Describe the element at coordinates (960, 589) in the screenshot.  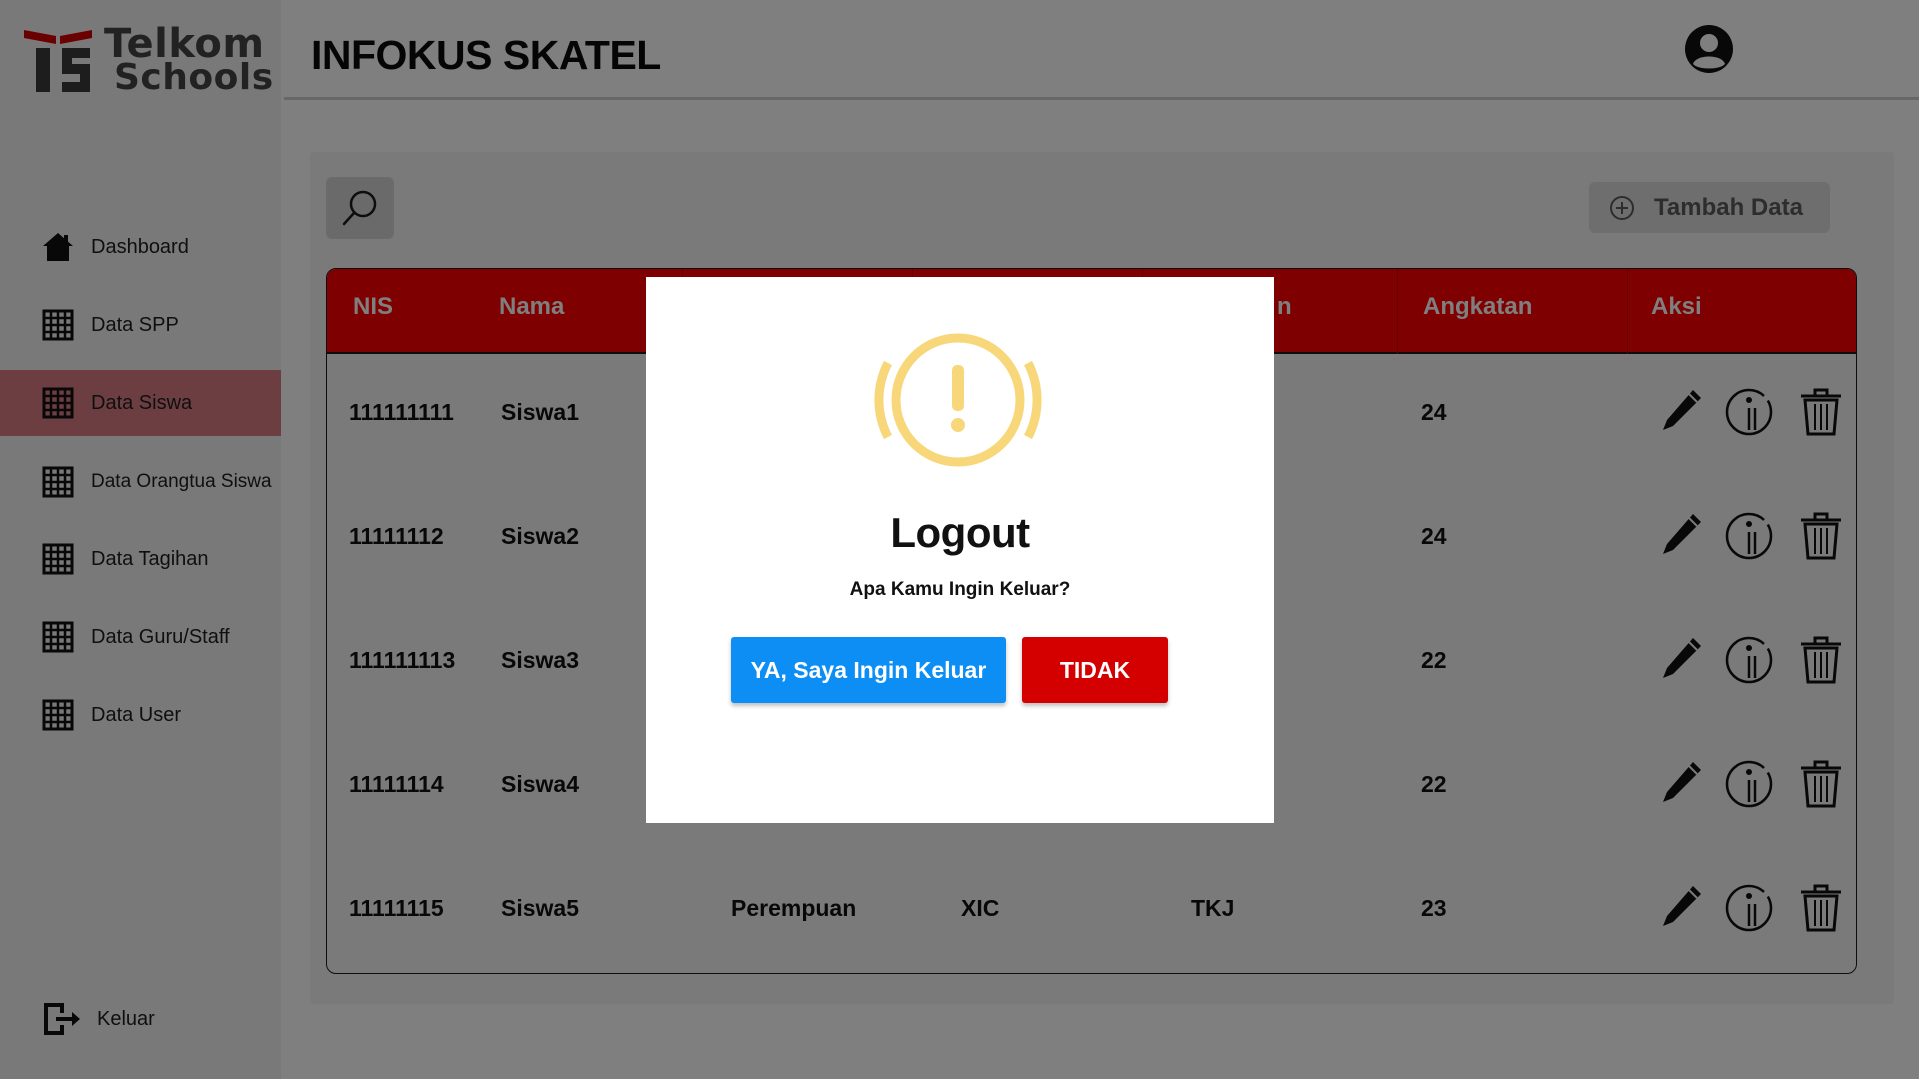
I see `dialog-message: Apa Kamu Ingin Keluar?` at that location.